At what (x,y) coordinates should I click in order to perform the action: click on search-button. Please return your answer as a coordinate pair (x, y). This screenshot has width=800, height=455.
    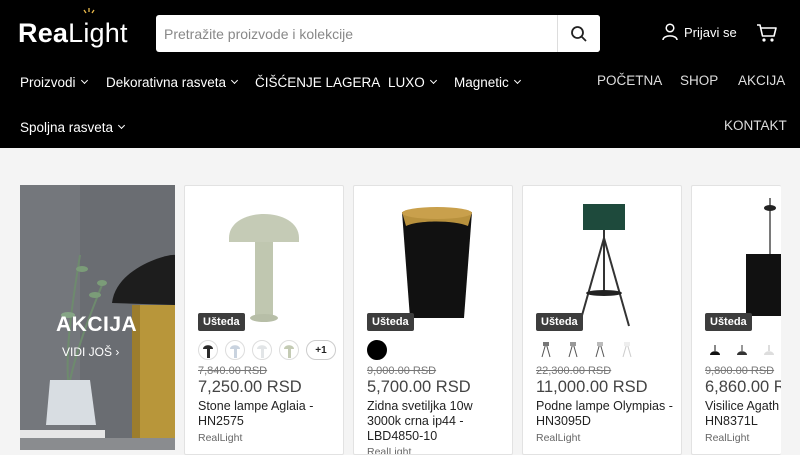
    Looking at the image, I should click on (578, 33).